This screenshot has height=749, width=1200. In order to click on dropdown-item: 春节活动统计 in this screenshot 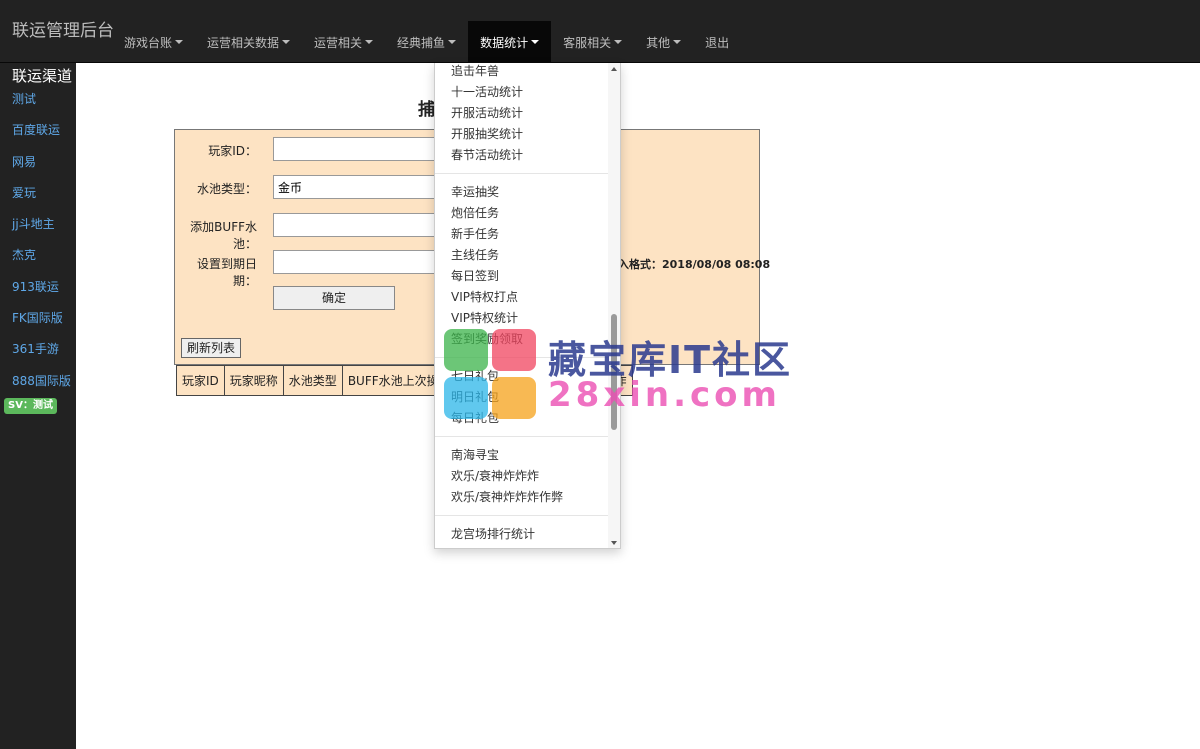, I will do `click(522, 155)`.